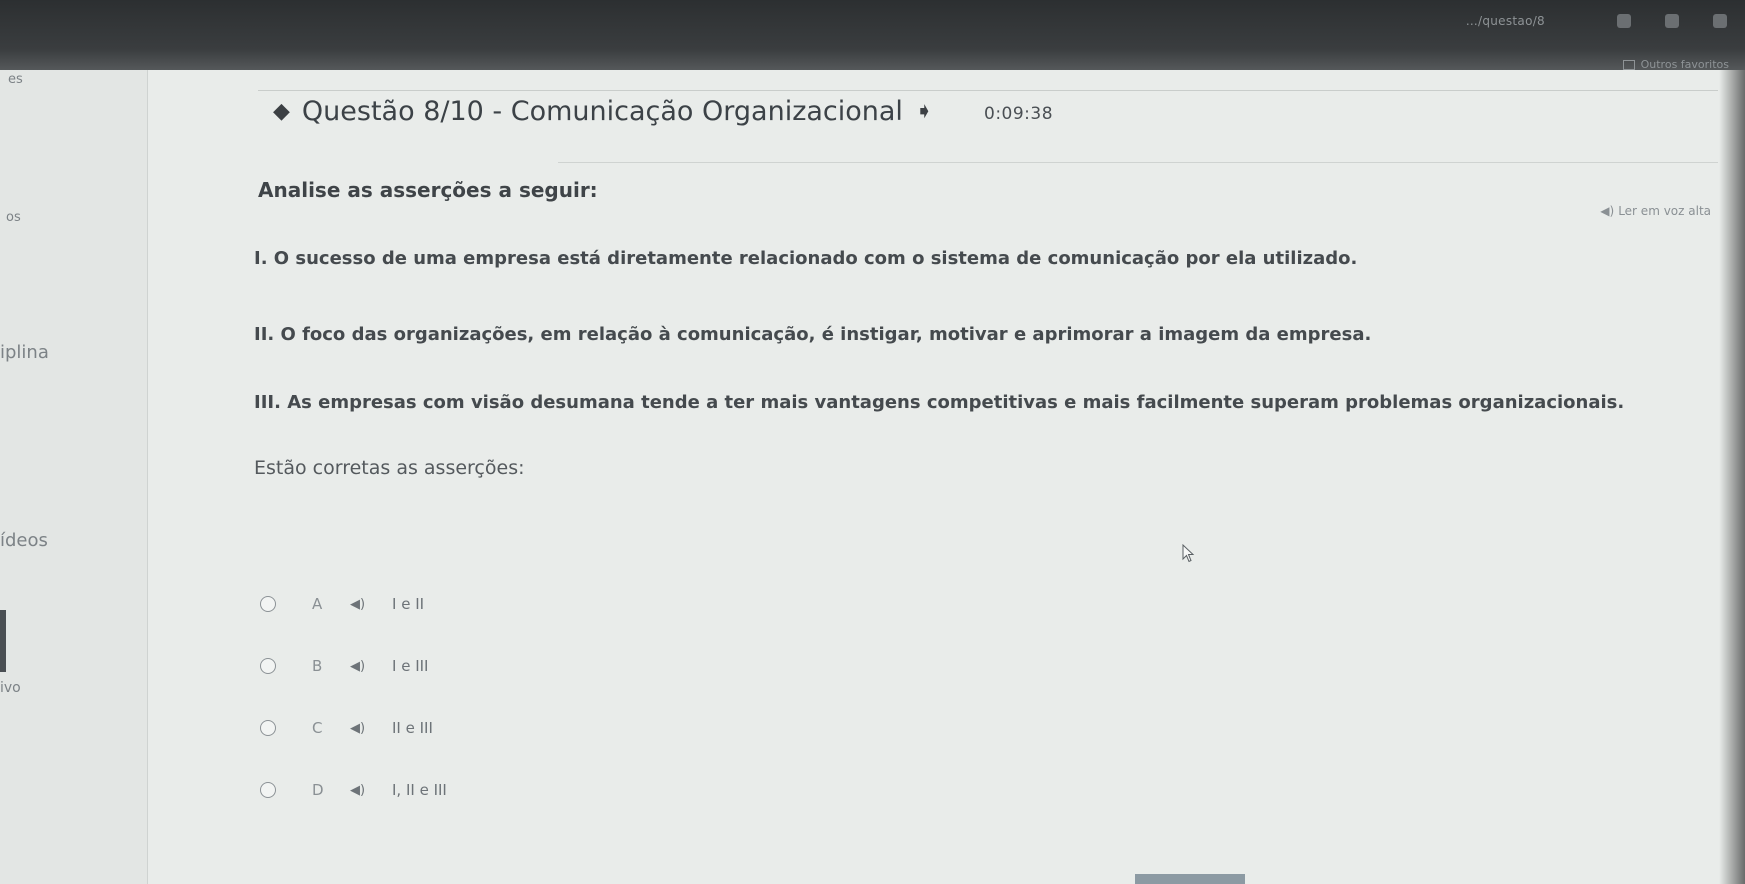 The height and width of the screenshot is (884, 1745). I want to click on url-text: …/questao/8, so click(1505, 21).